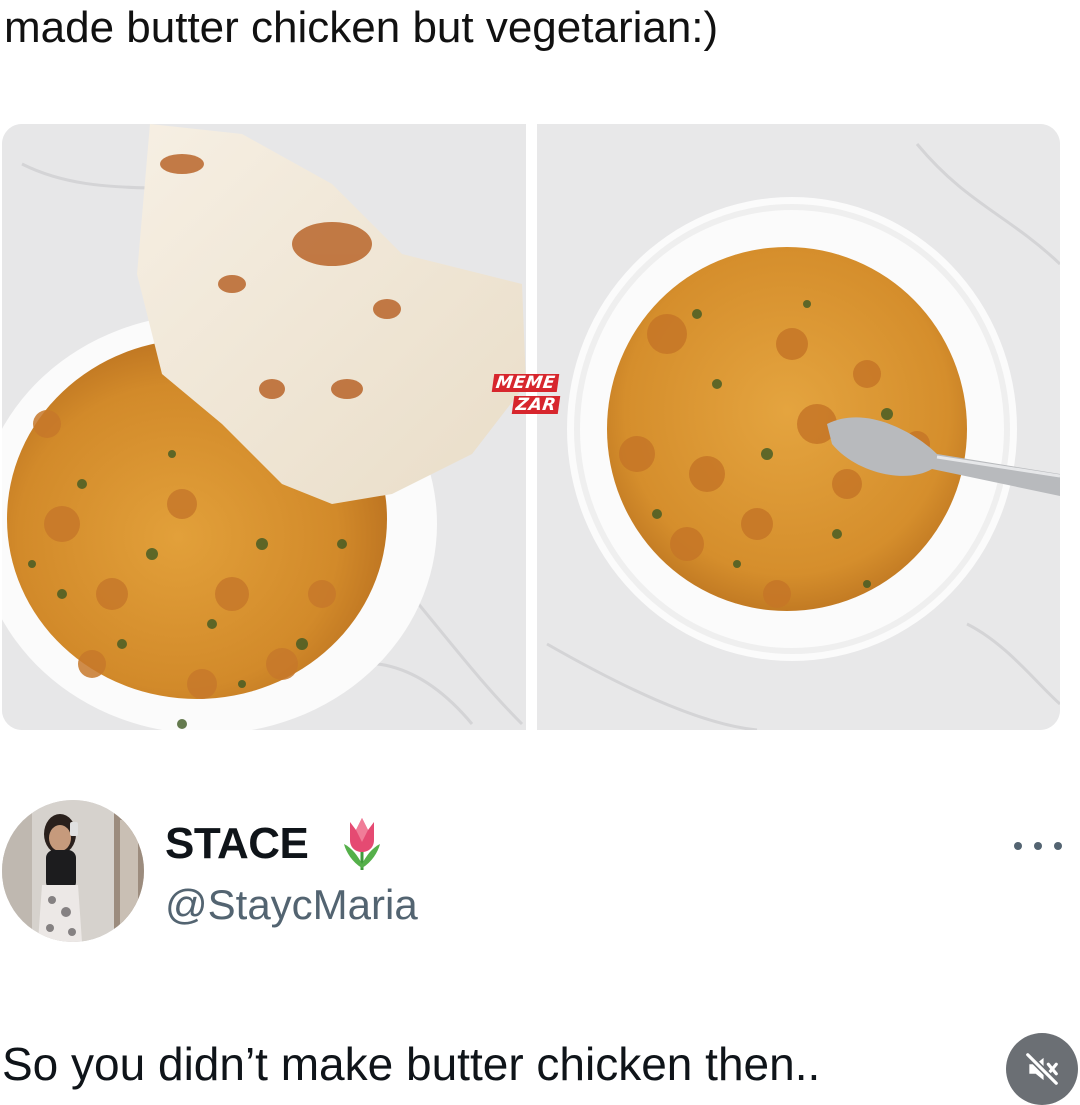 The width and height of the screenshot is (1080, 1105). I want to click on reply-text: So you didn’t make butter chicken then.., so click(411, 1064).